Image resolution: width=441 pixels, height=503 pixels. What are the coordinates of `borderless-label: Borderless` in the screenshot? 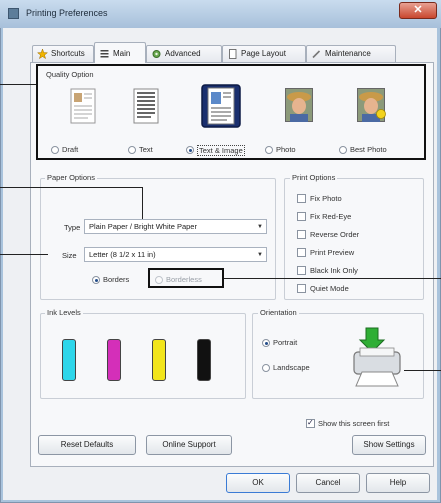 It's located at (184, 279).